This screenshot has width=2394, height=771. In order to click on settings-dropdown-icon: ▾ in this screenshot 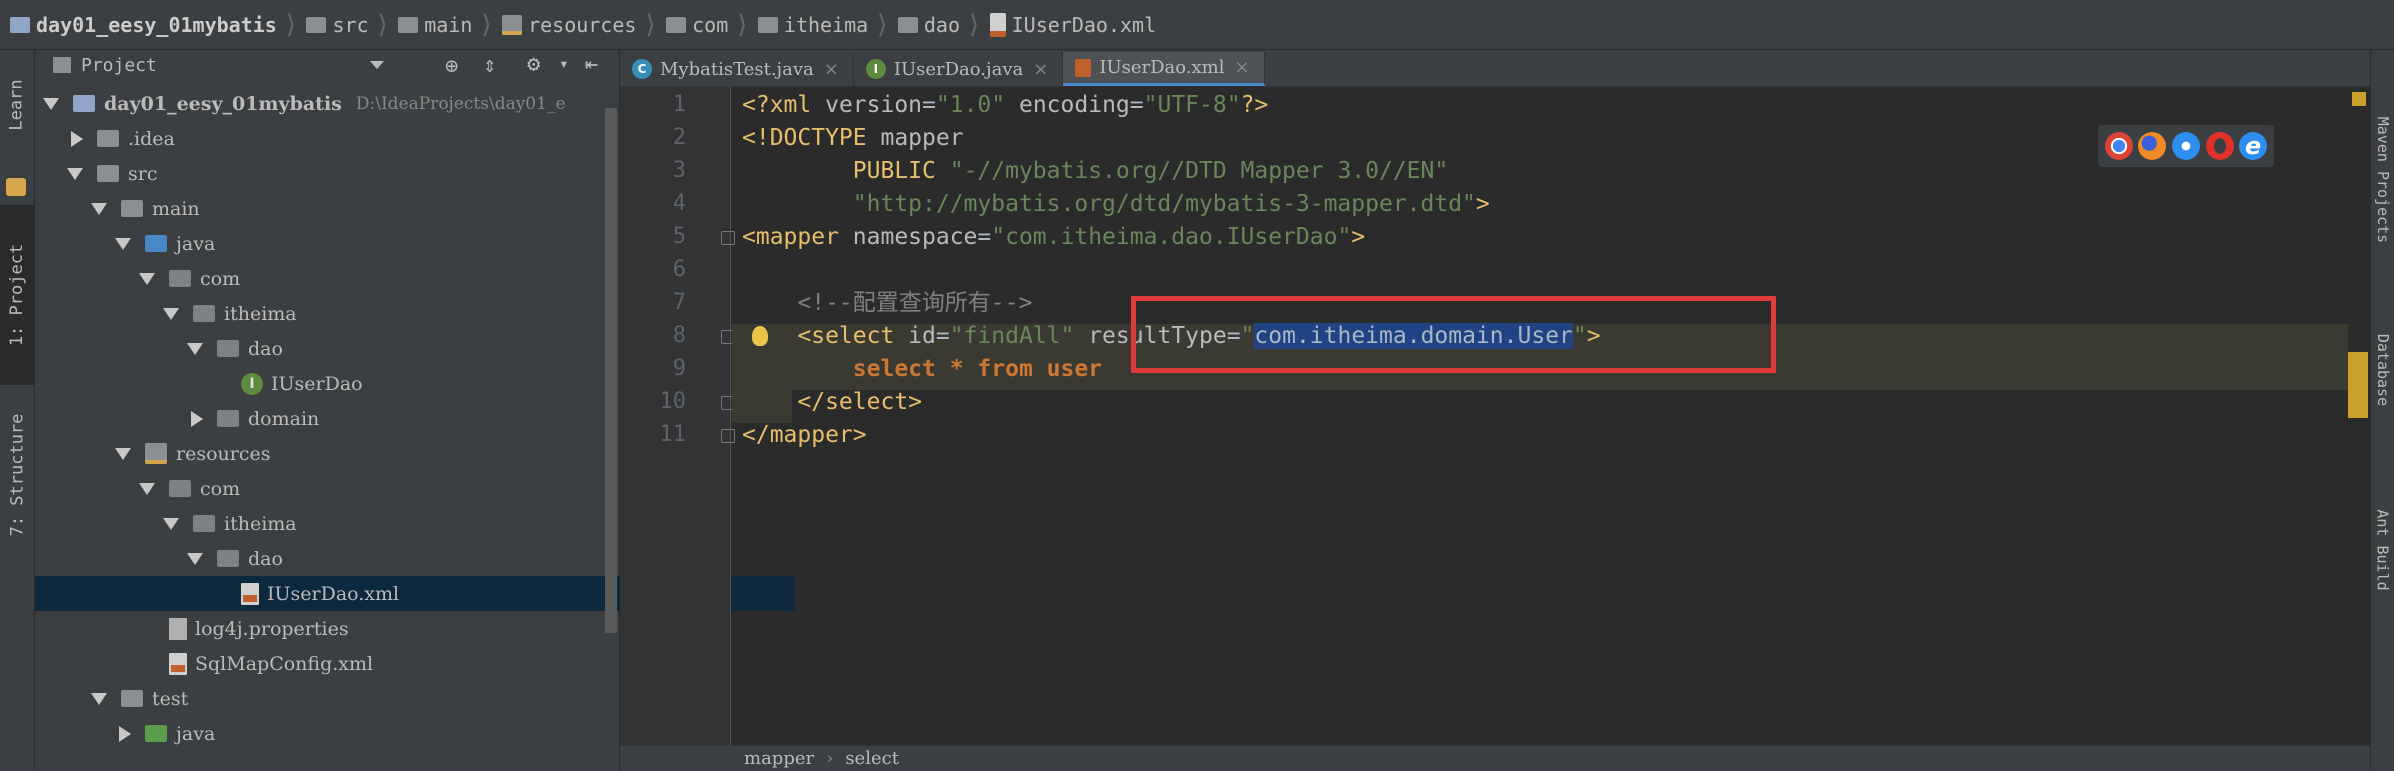, I will do `click(564, 63)`.